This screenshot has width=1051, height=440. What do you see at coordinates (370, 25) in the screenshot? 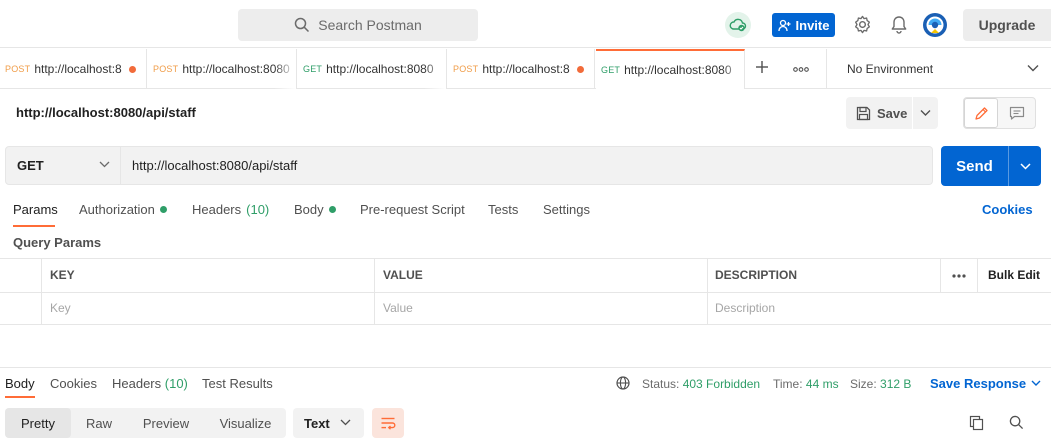
I see `search-placeholder: Search Postman` at bounding box center [370, 25].